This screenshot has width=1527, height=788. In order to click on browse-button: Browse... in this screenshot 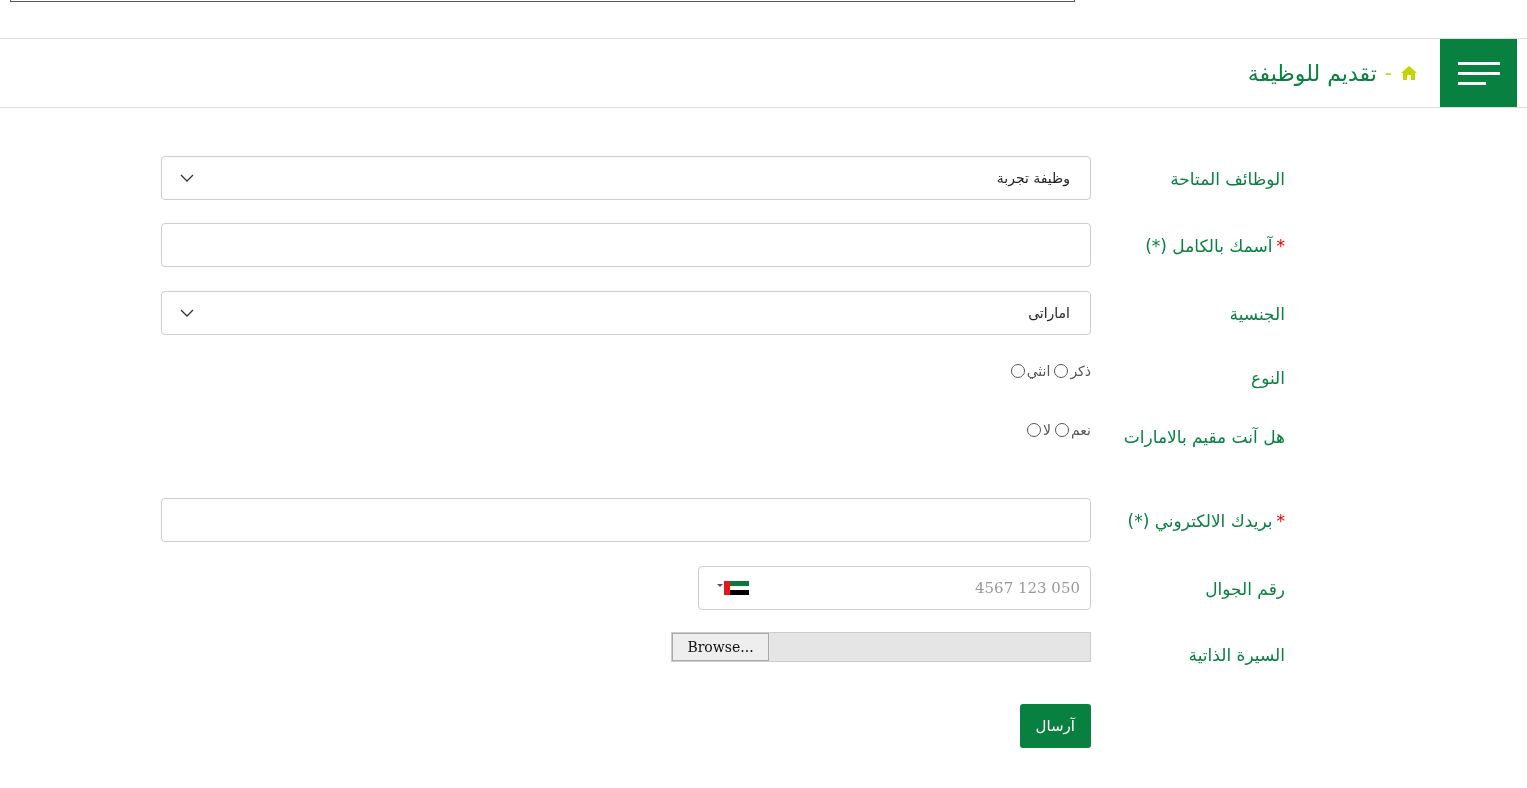, I will do `click(720, 647)`.